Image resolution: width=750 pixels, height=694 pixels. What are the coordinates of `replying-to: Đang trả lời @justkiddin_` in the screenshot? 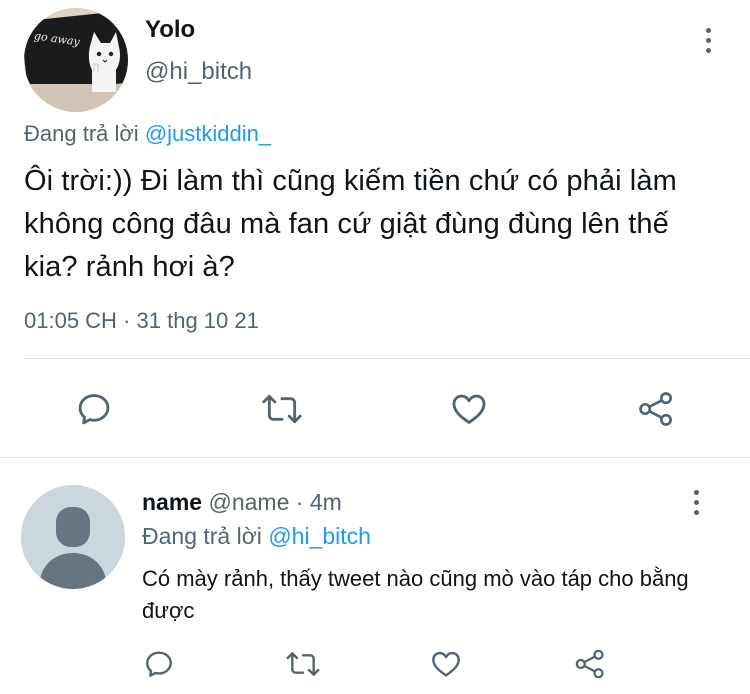 It's located at (147, 134).